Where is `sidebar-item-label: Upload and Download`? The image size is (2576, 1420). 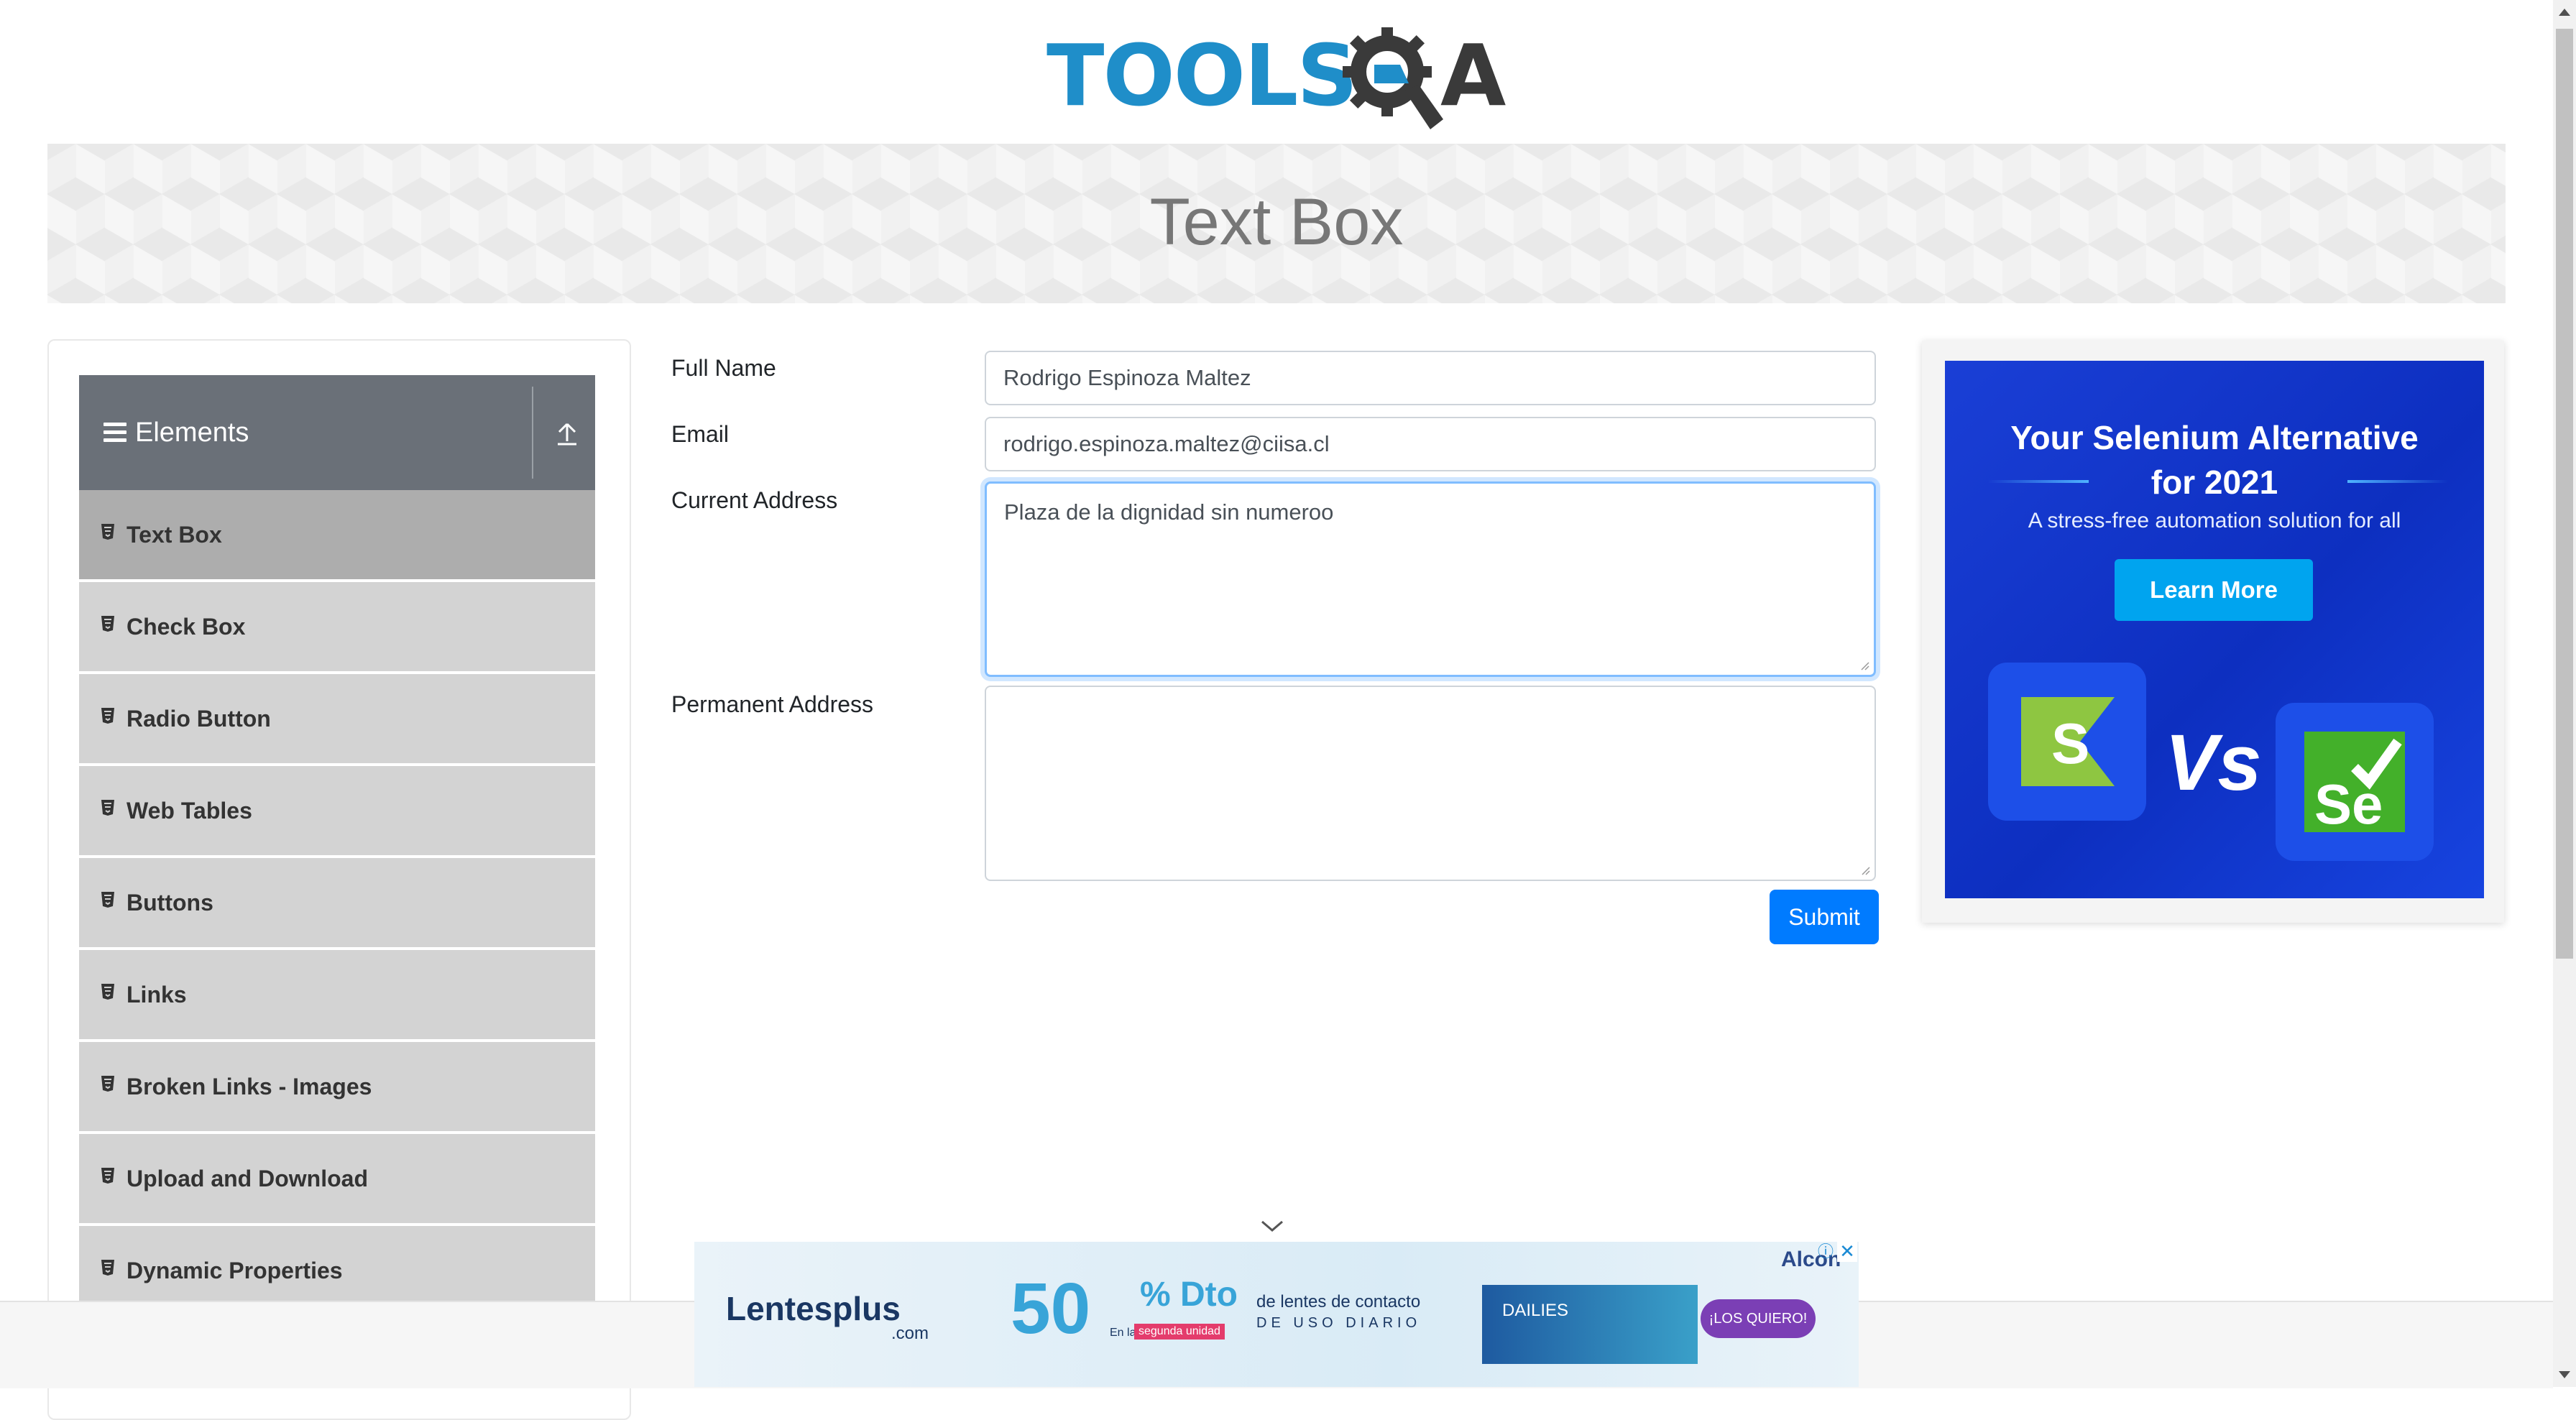
sidebar-item-label: Upload and Download is located at coordinates (247, 1178).